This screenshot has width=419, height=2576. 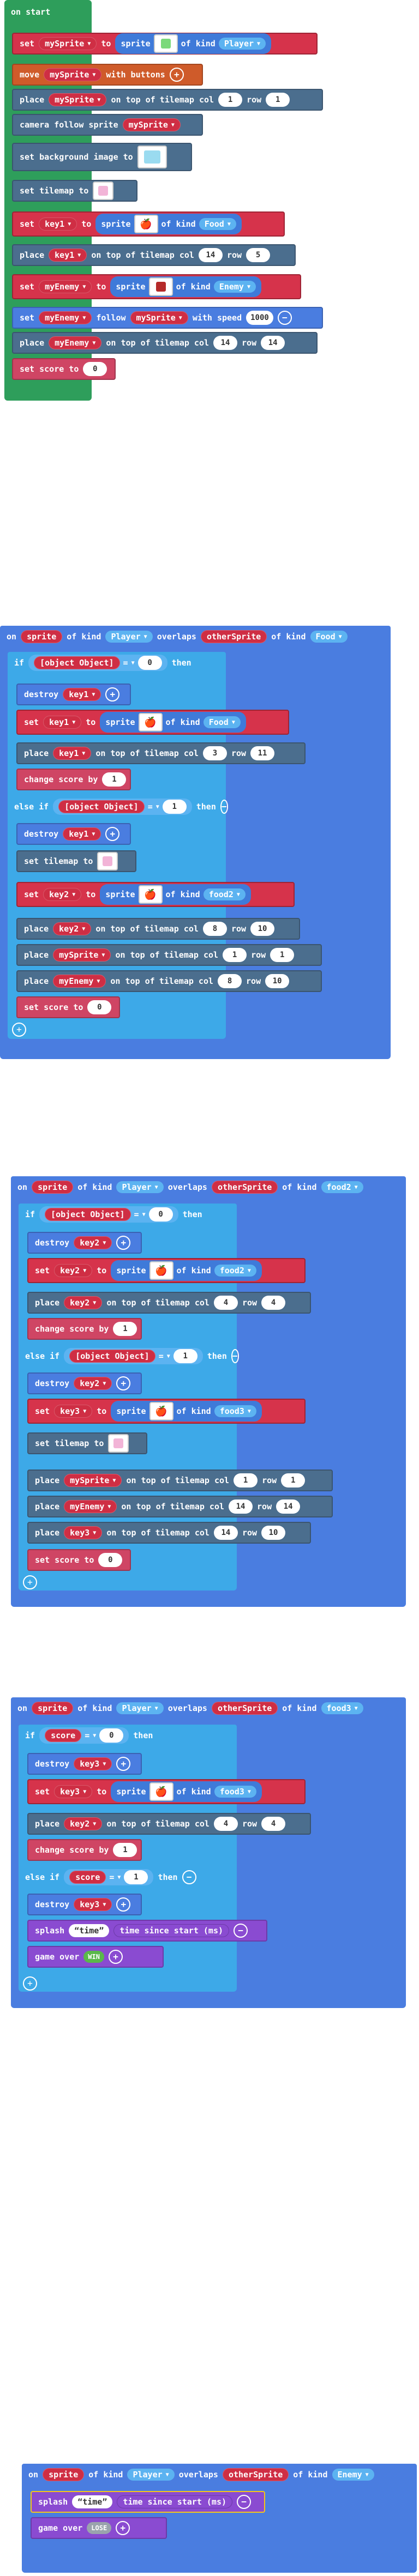 I want to click on change-score-block: change score by 1, so click(x=84, y=1329).